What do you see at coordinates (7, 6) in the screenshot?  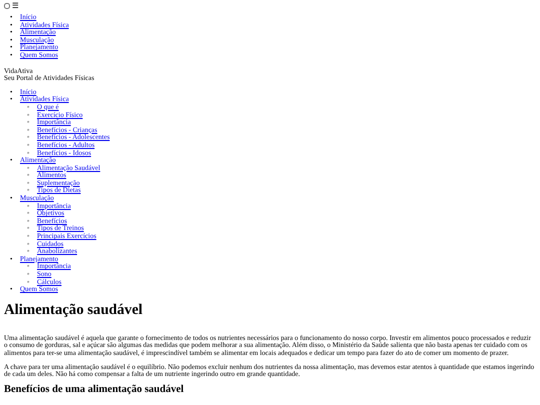 I see `menu-checkbox` at bounding box center [7, 6].